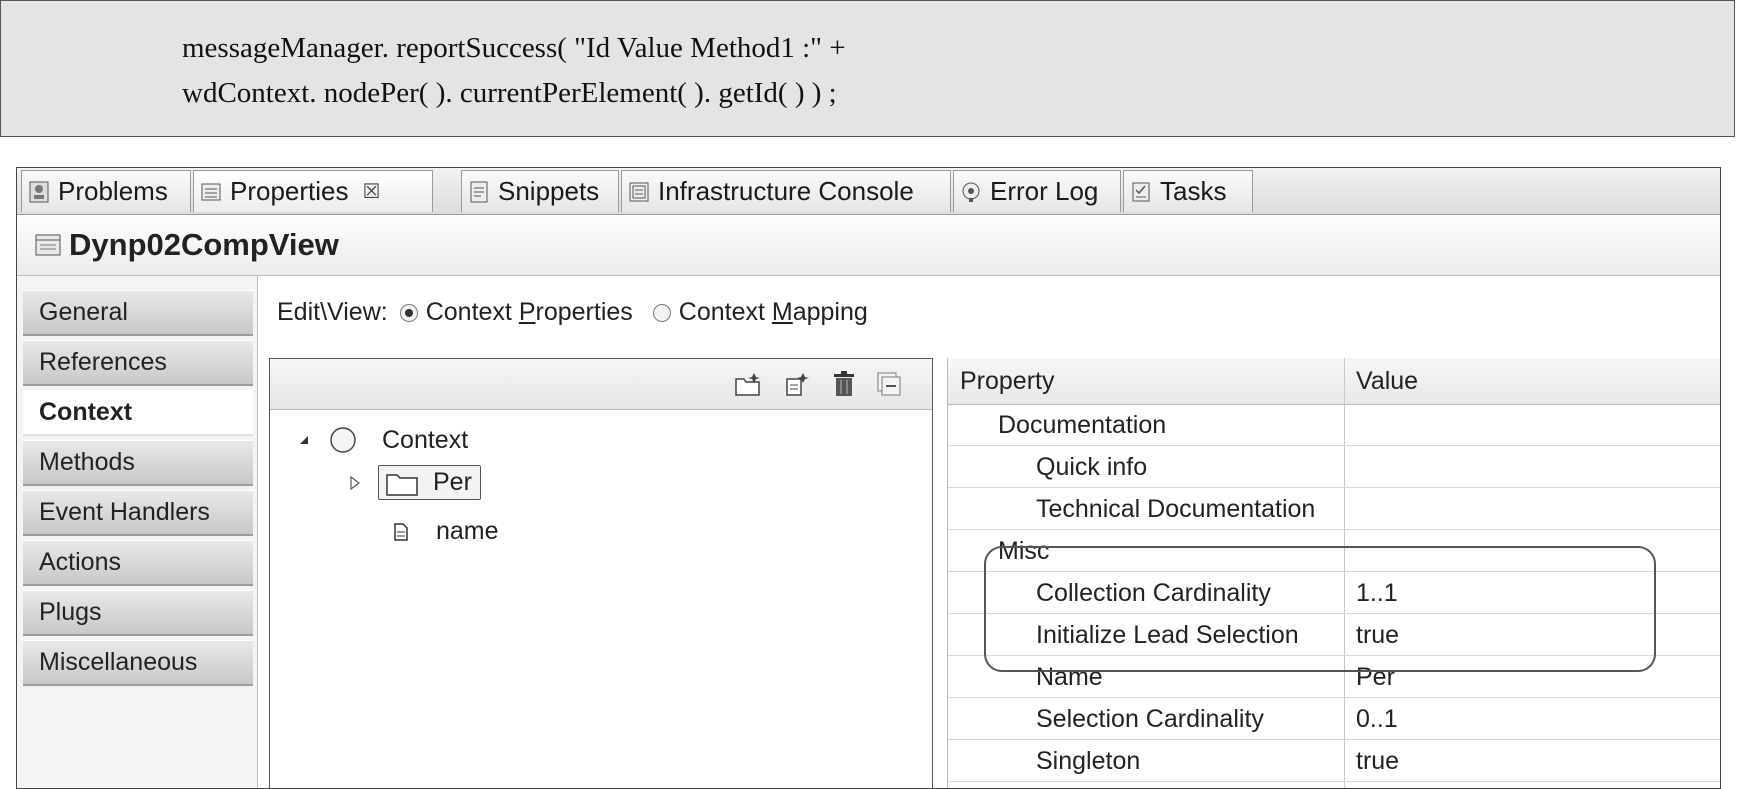  Describe the element at coordinates (48, 245) in the screenshot. I see `view-icon` at that location.